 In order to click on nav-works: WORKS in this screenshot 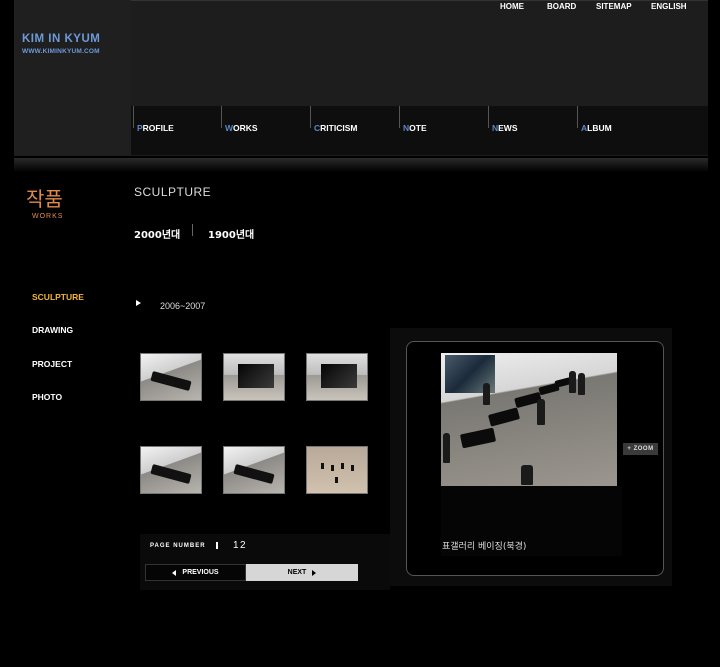, I will do `click(265, 119)`.